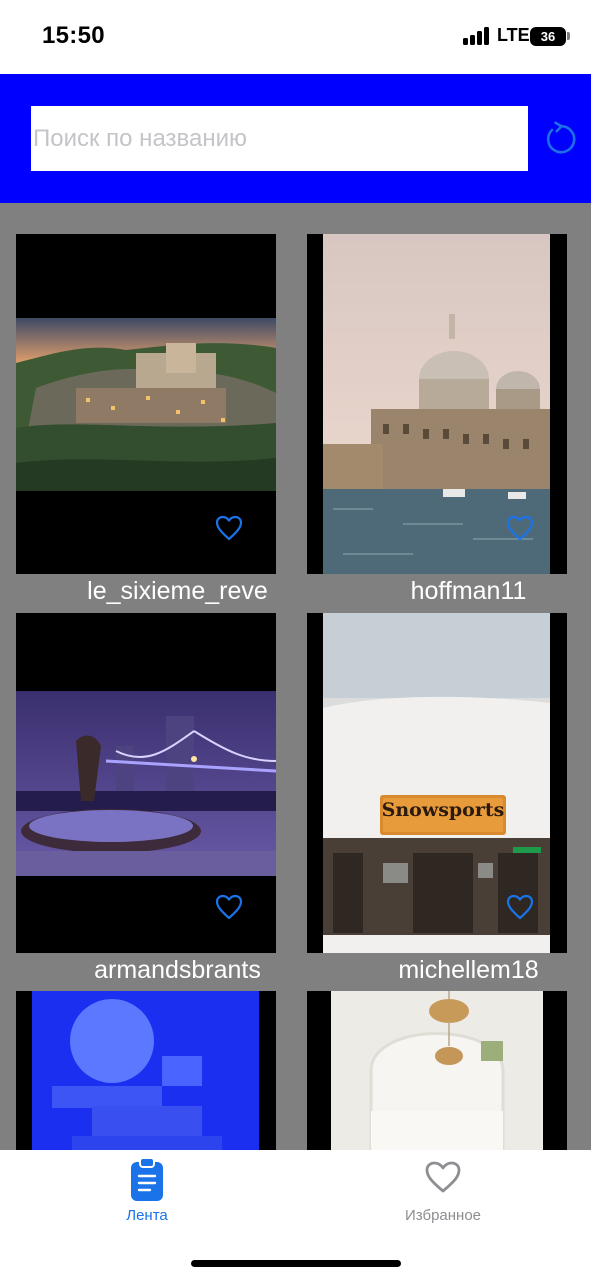  I want to click on home-indicator, so click(296, 1263).